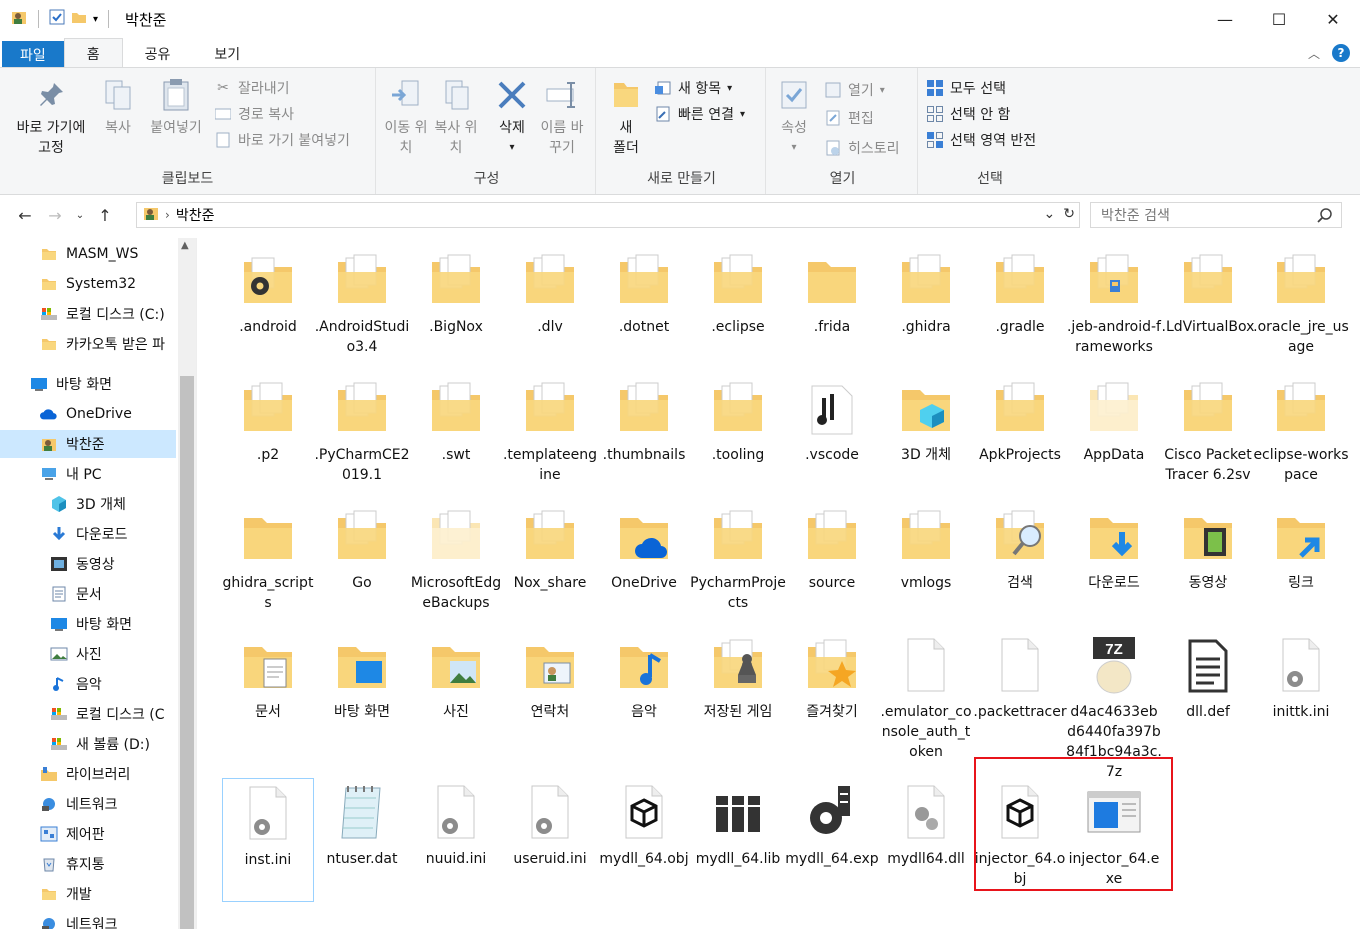  What do you see at coordinates (1301, 693) in the screenshot?
I see `file-item: inittk.ini` at bounding box center [1301, 693].